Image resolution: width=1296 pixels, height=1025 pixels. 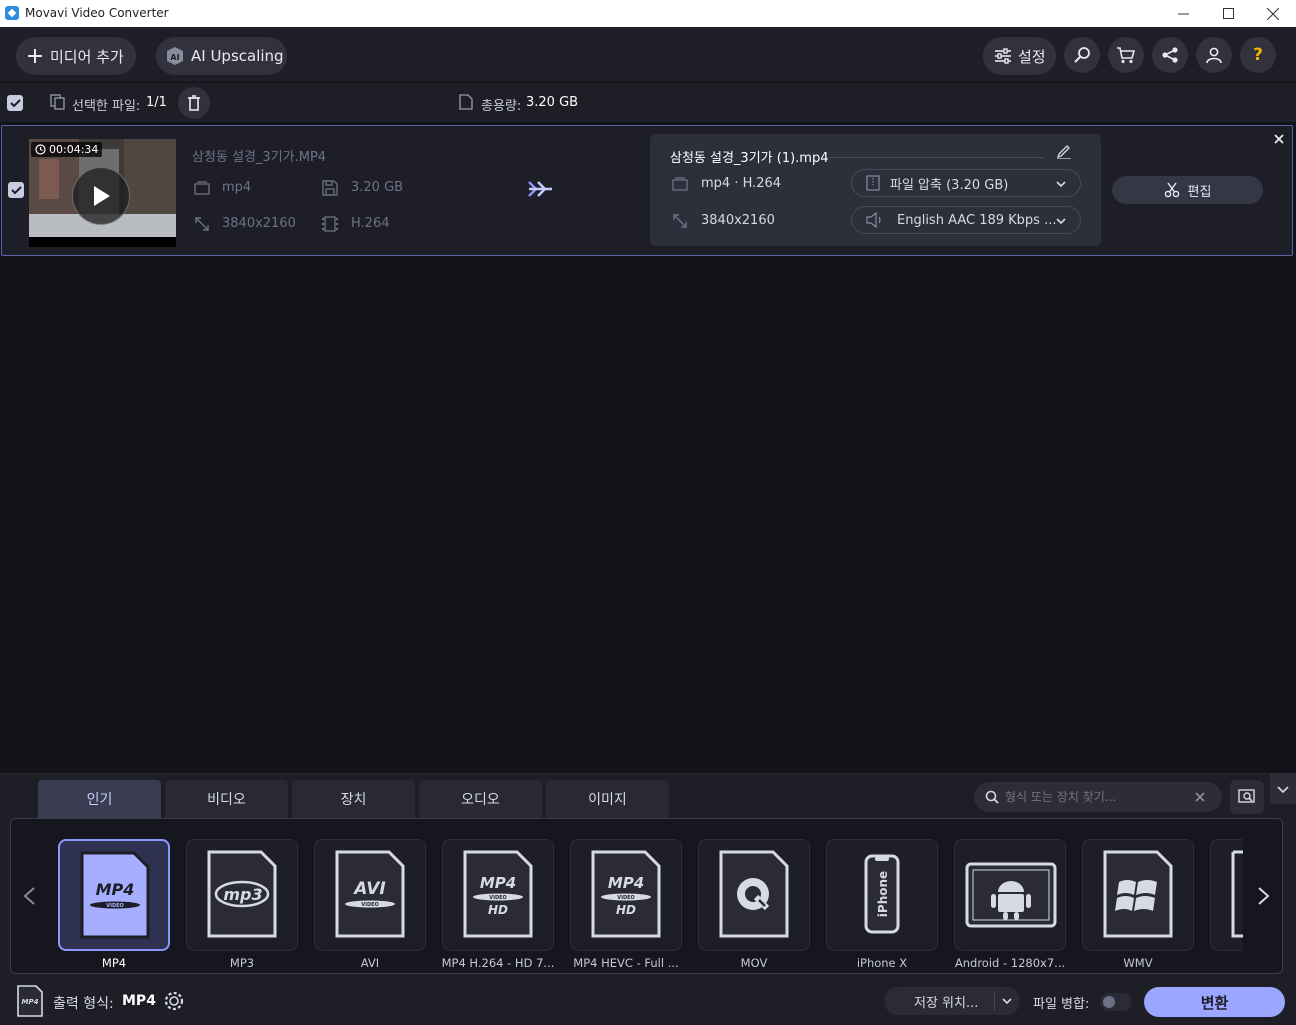 What do you see at coordinates (237, 187) in the screenshot?
I see `source-format: mp4` at bounding box center [237, 187].